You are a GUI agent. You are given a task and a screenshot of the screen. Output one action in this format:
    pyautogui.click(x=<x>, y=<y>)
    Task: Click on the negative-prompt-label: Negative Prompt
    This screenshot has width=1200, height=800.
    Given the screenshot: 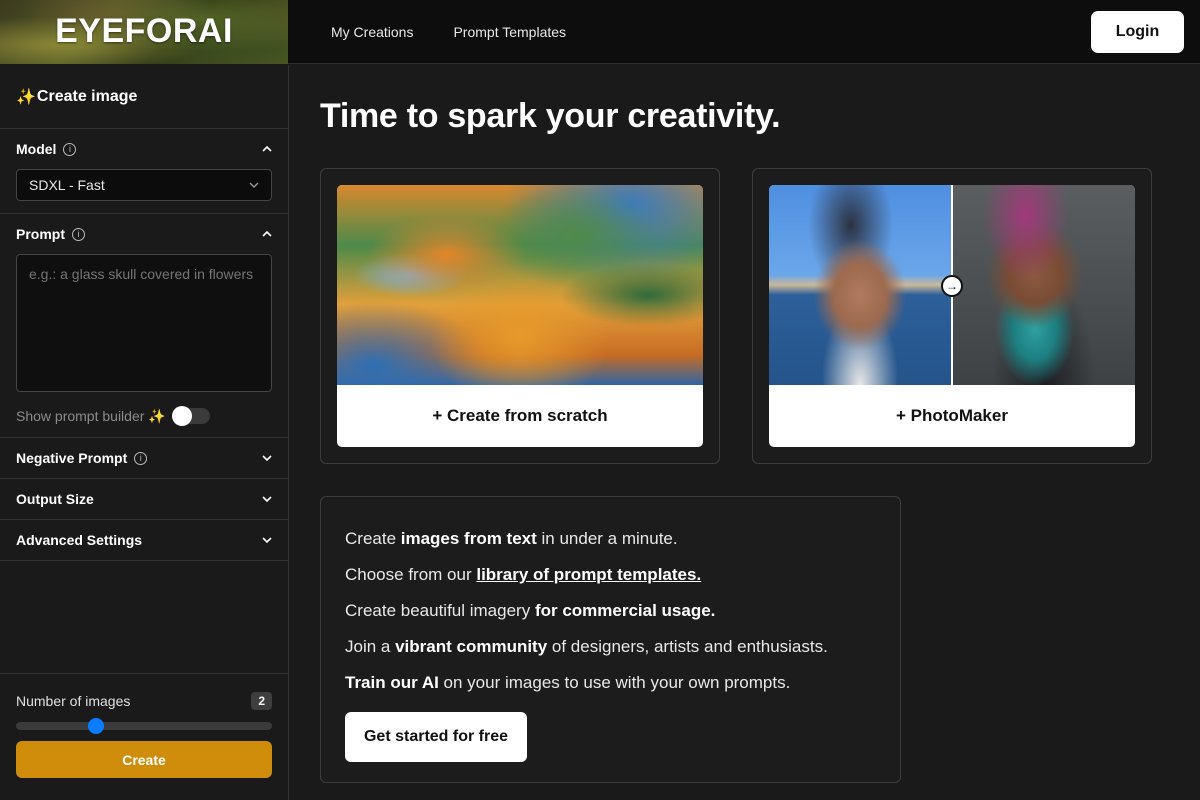 What is the action you would take?
    pyautogui.click(x=72, y=458)
    